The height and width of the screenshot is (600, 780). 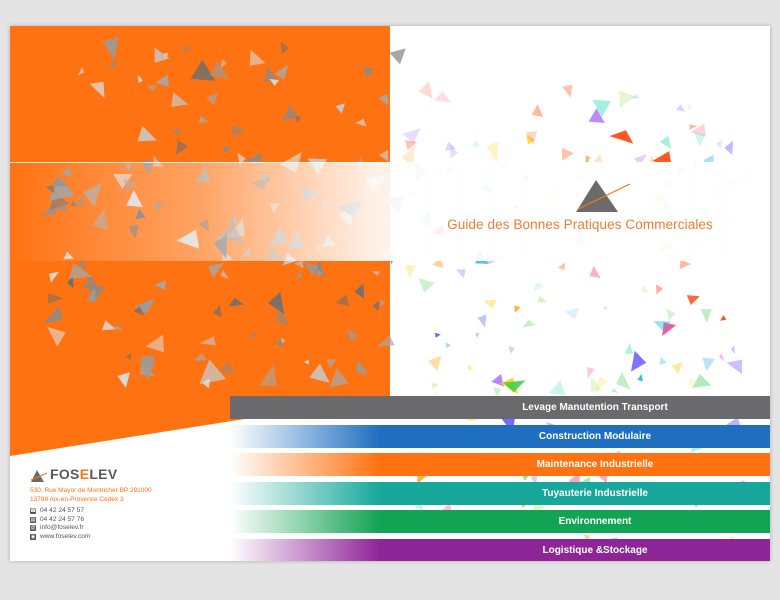 What do you see at coordinates (500, 436) in the screenshot?
I see `division-bar: Construction Modulaire` at bounding box center [500, 436].